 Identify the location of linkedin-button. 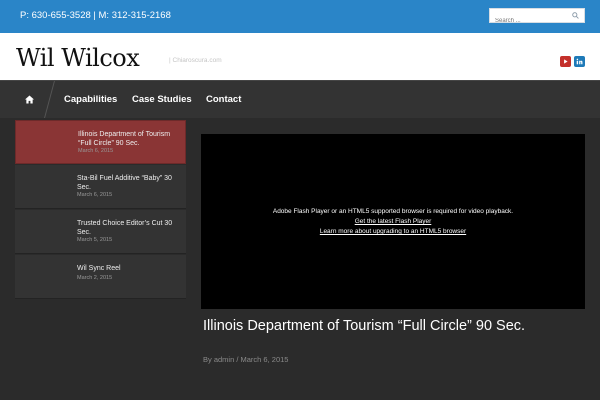
(579, 61).